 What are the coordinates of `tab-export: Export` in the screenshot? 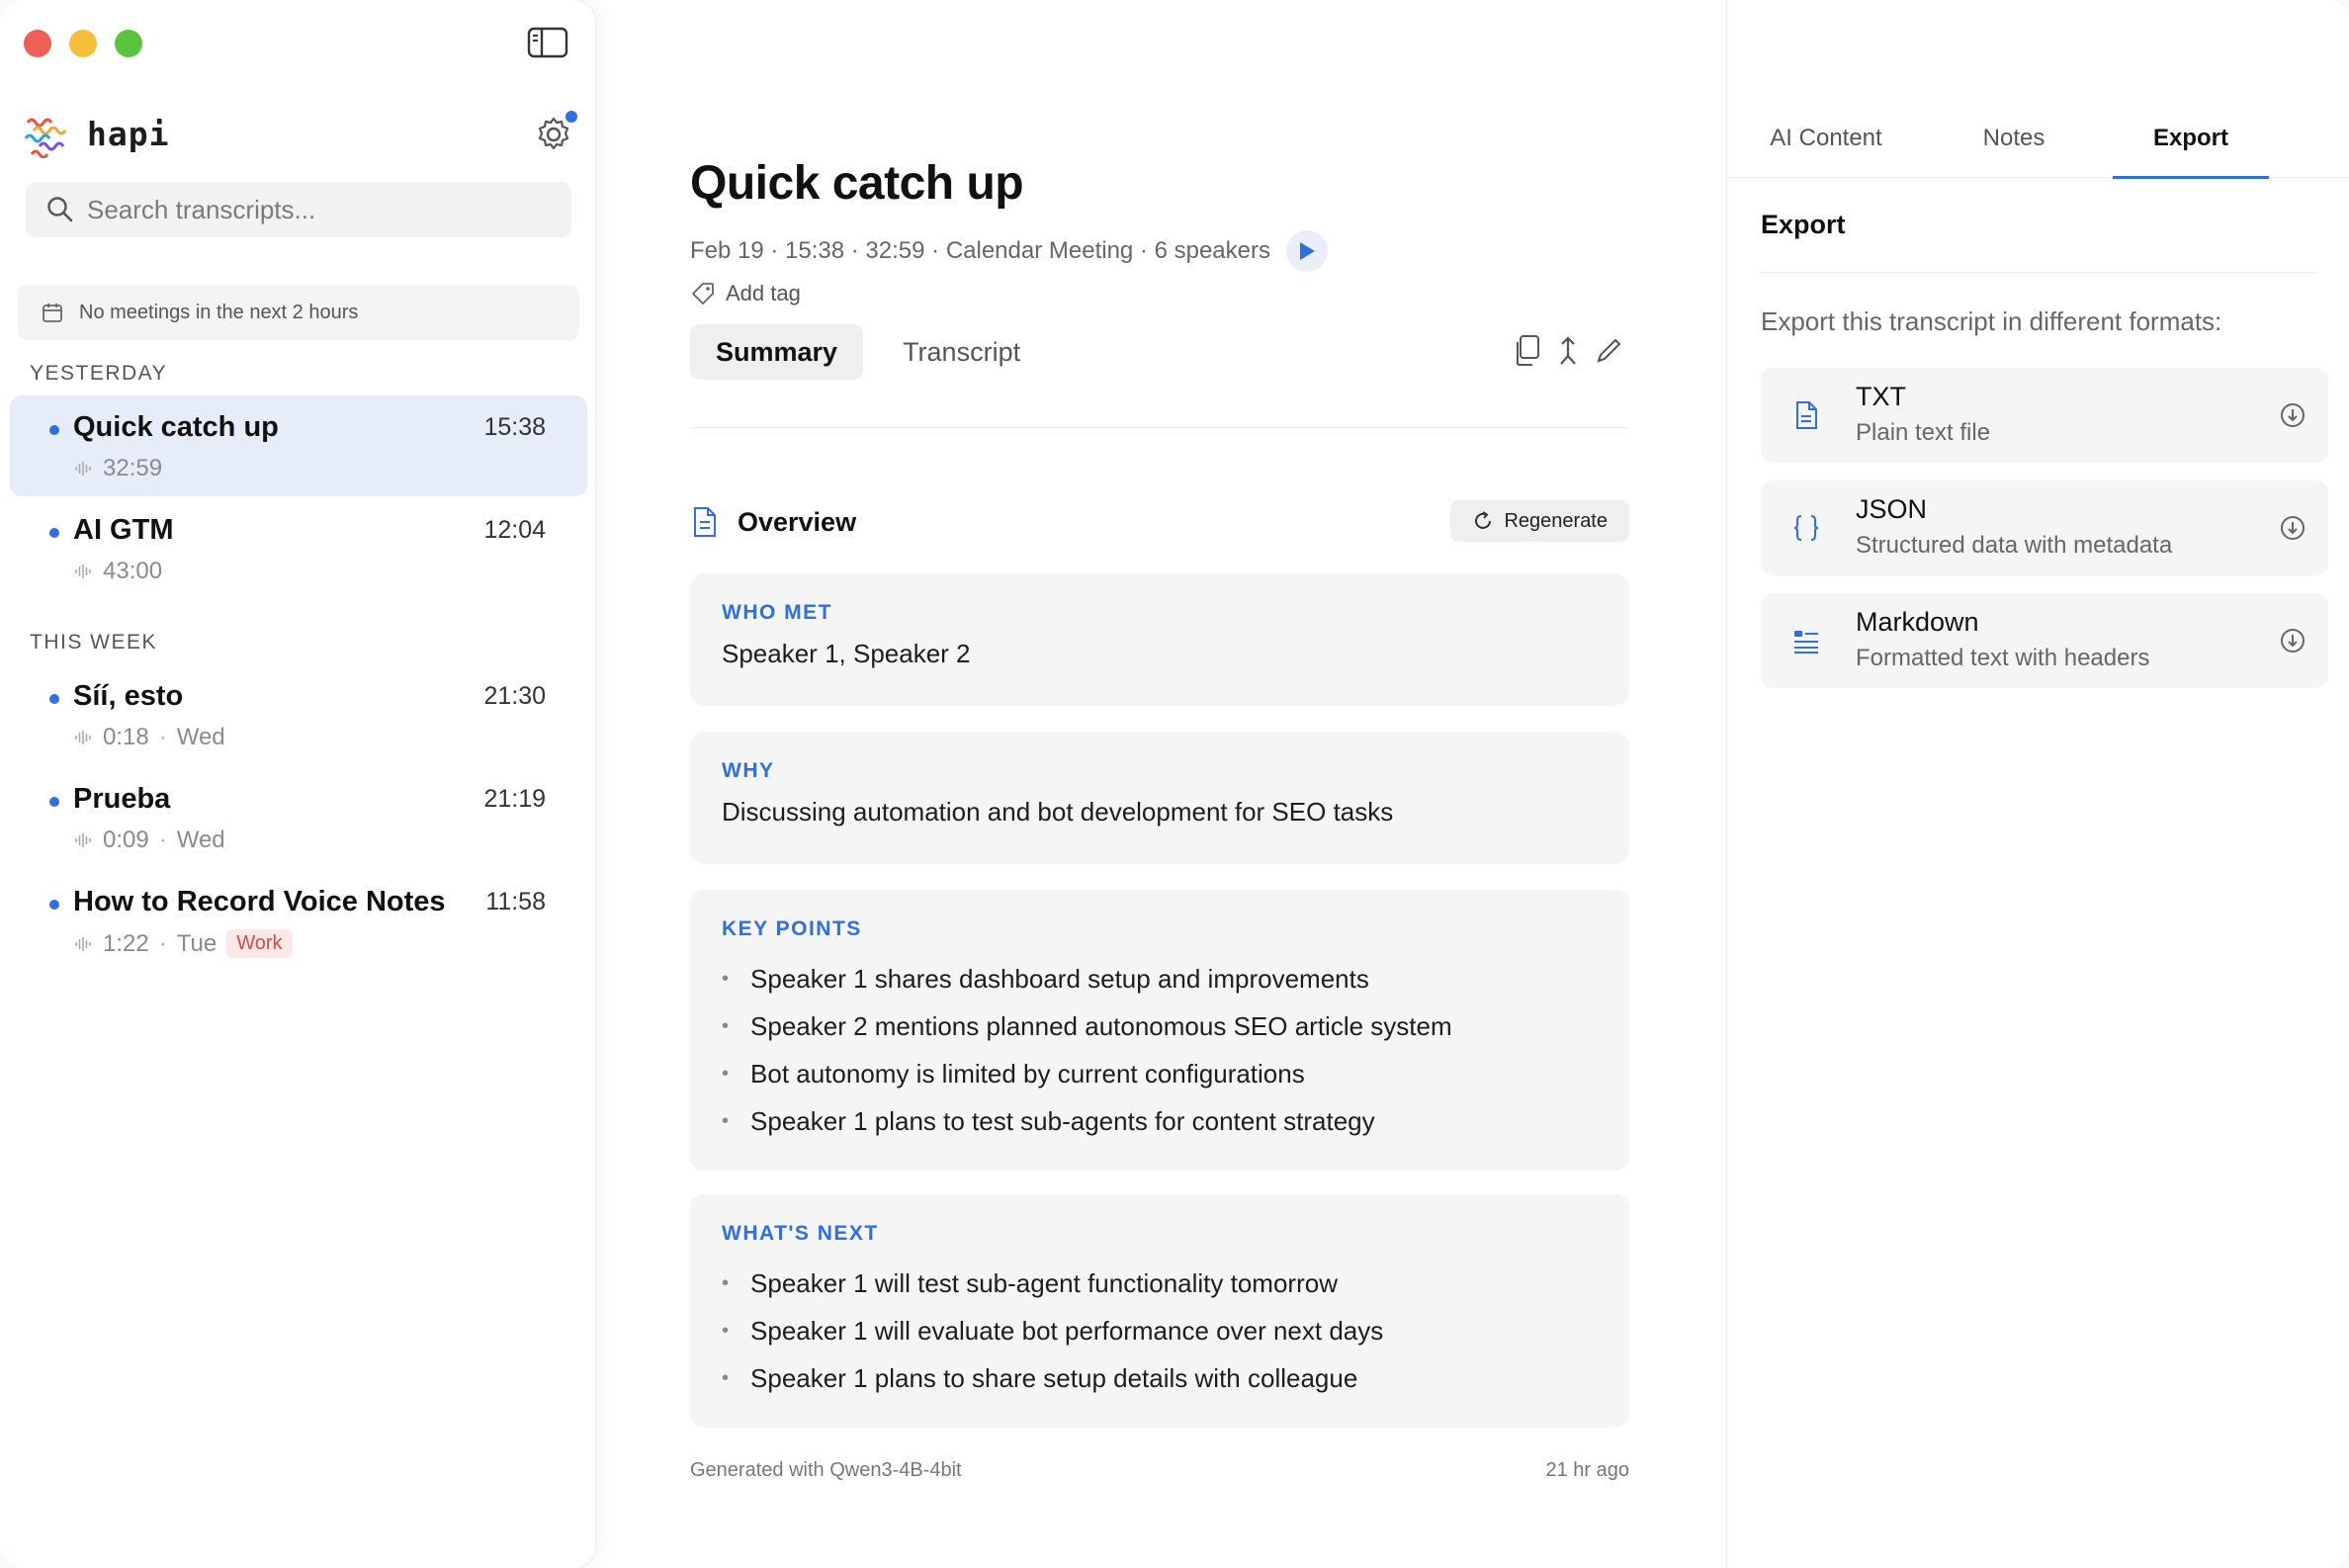 It's located at (2191, 148).